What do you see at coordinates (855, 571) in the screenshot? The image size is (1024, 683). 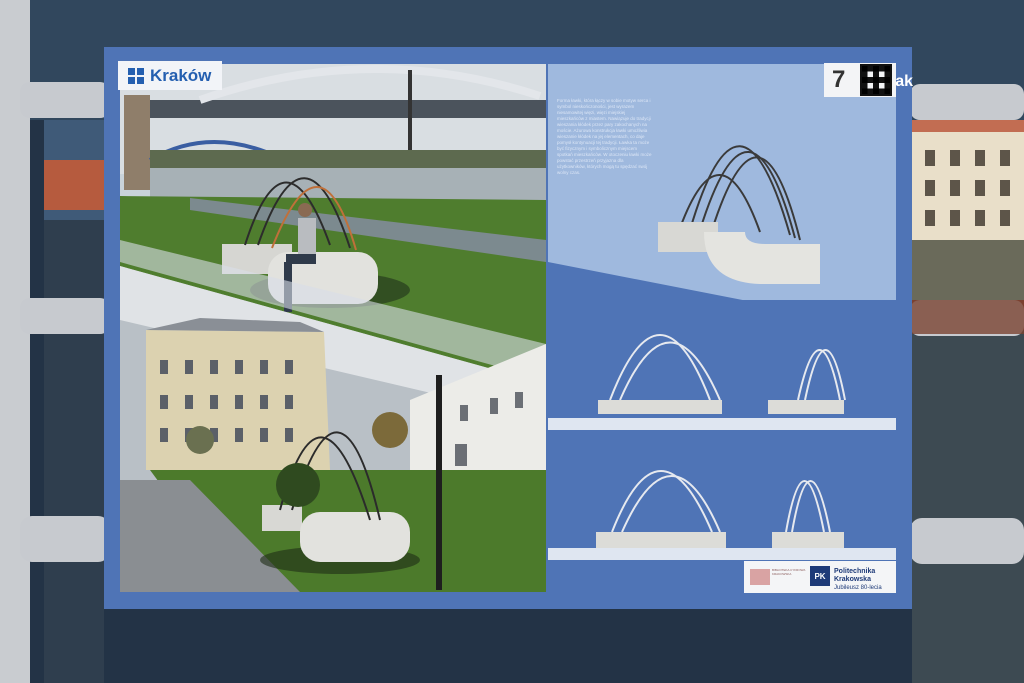 I see `pk-line-1: Politechnika` at bounding box center [855, 571].